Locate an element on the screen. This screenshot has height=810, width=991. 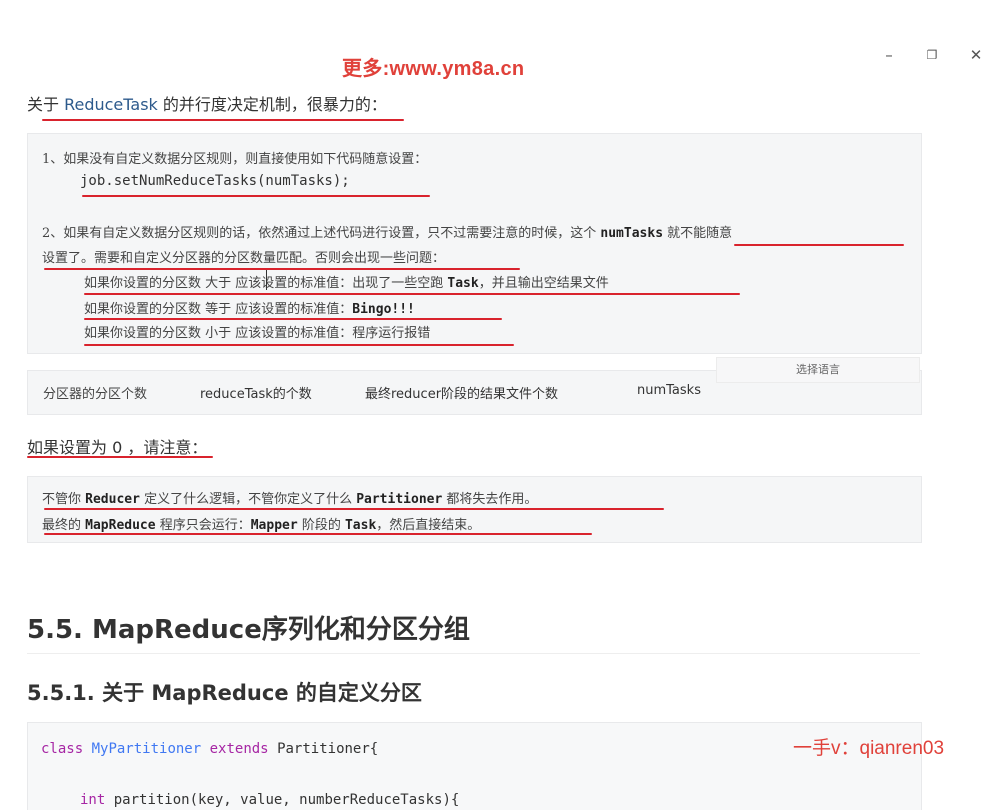
table-col-result-files: 最终reducer阶段的结果文件个数 is located at coordinates (462, 394).